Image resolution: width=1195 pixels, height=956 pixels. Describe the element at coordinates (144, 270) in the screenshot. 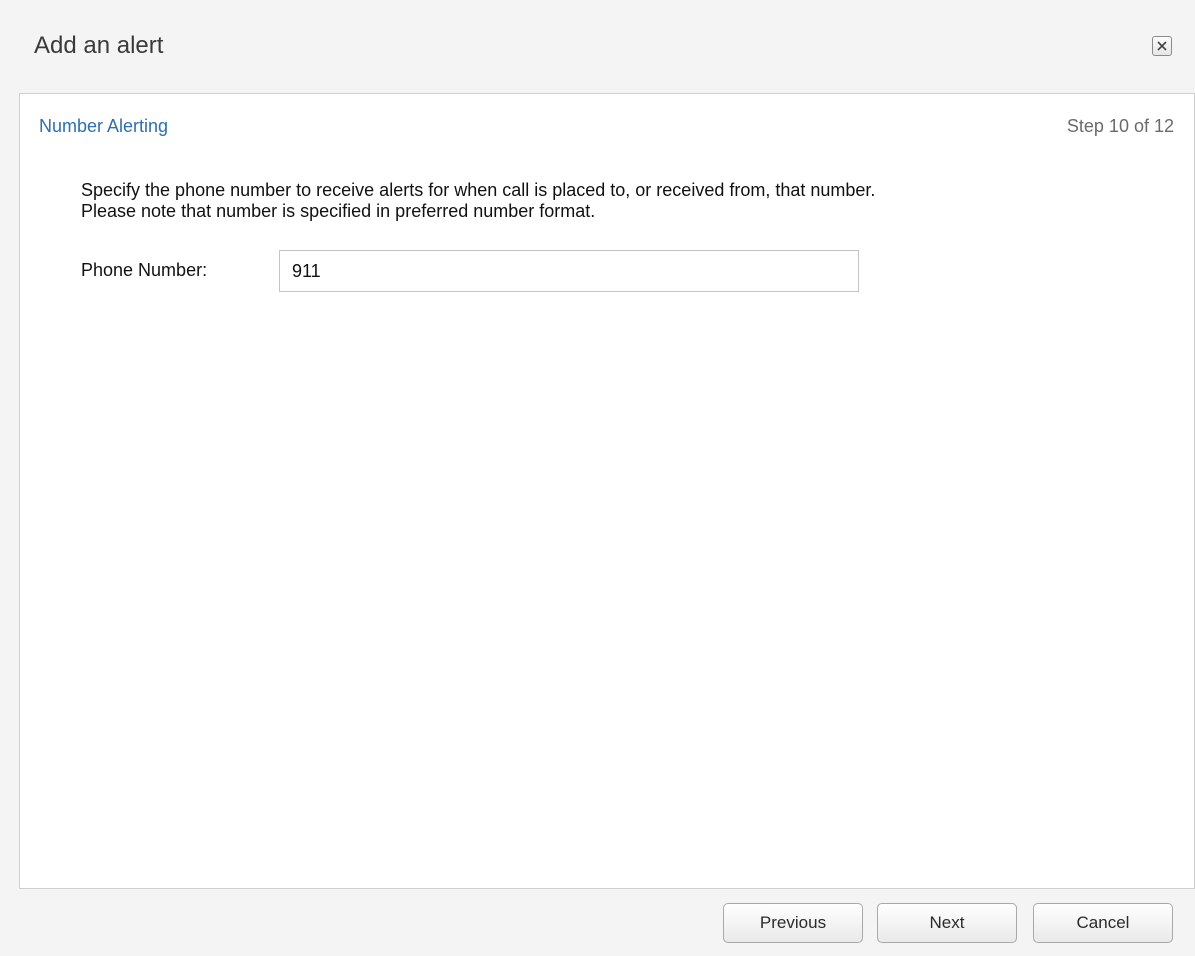

I see `phone-number-label: Phone Number:` at that location.